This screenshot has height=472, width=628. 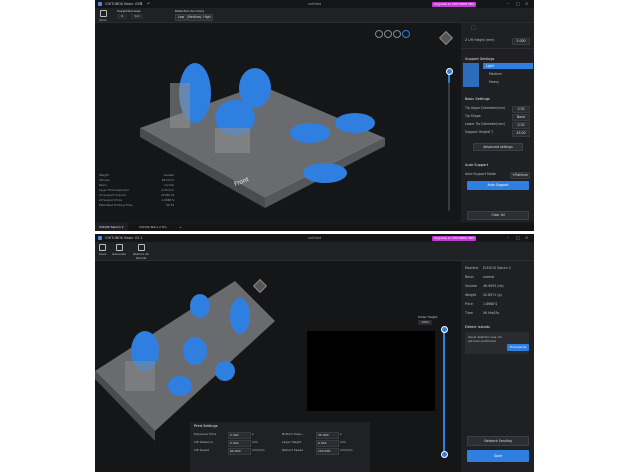 I want to click on print-setting-input: 0.050, so click(x=327, y=443).